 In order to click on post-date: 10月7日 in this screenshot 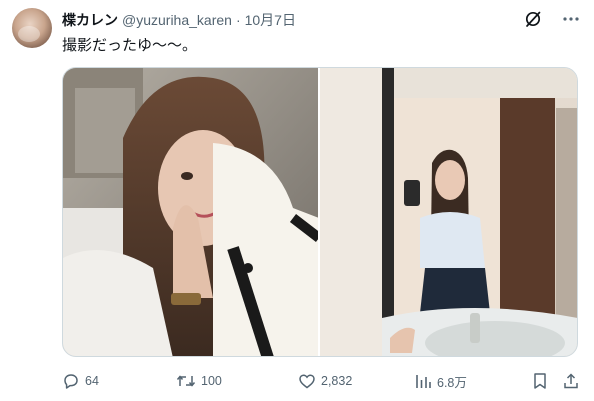, I will do `click(270, 20)`.